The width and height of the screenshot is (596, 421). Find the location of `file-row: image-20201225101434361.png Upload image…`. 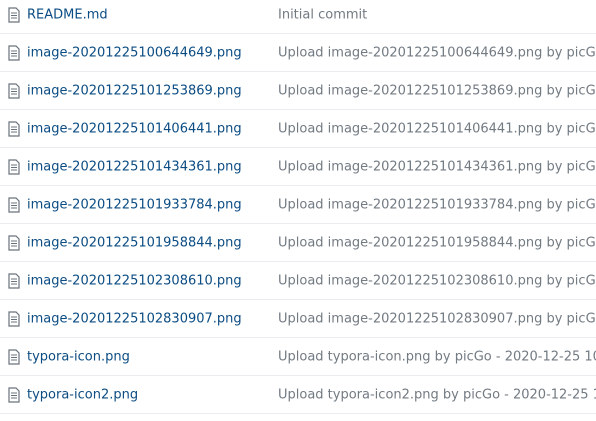

file-row: image-20201225101434361.png Upload image… is located at coordinates (298, 167).